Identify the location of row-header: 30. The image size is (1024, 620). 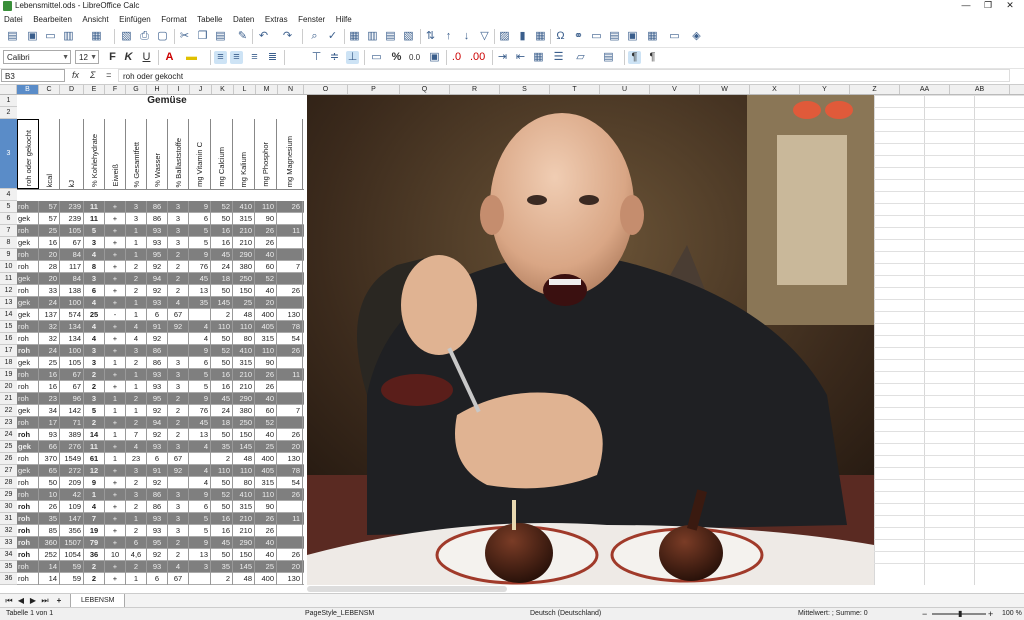
(8, 507).